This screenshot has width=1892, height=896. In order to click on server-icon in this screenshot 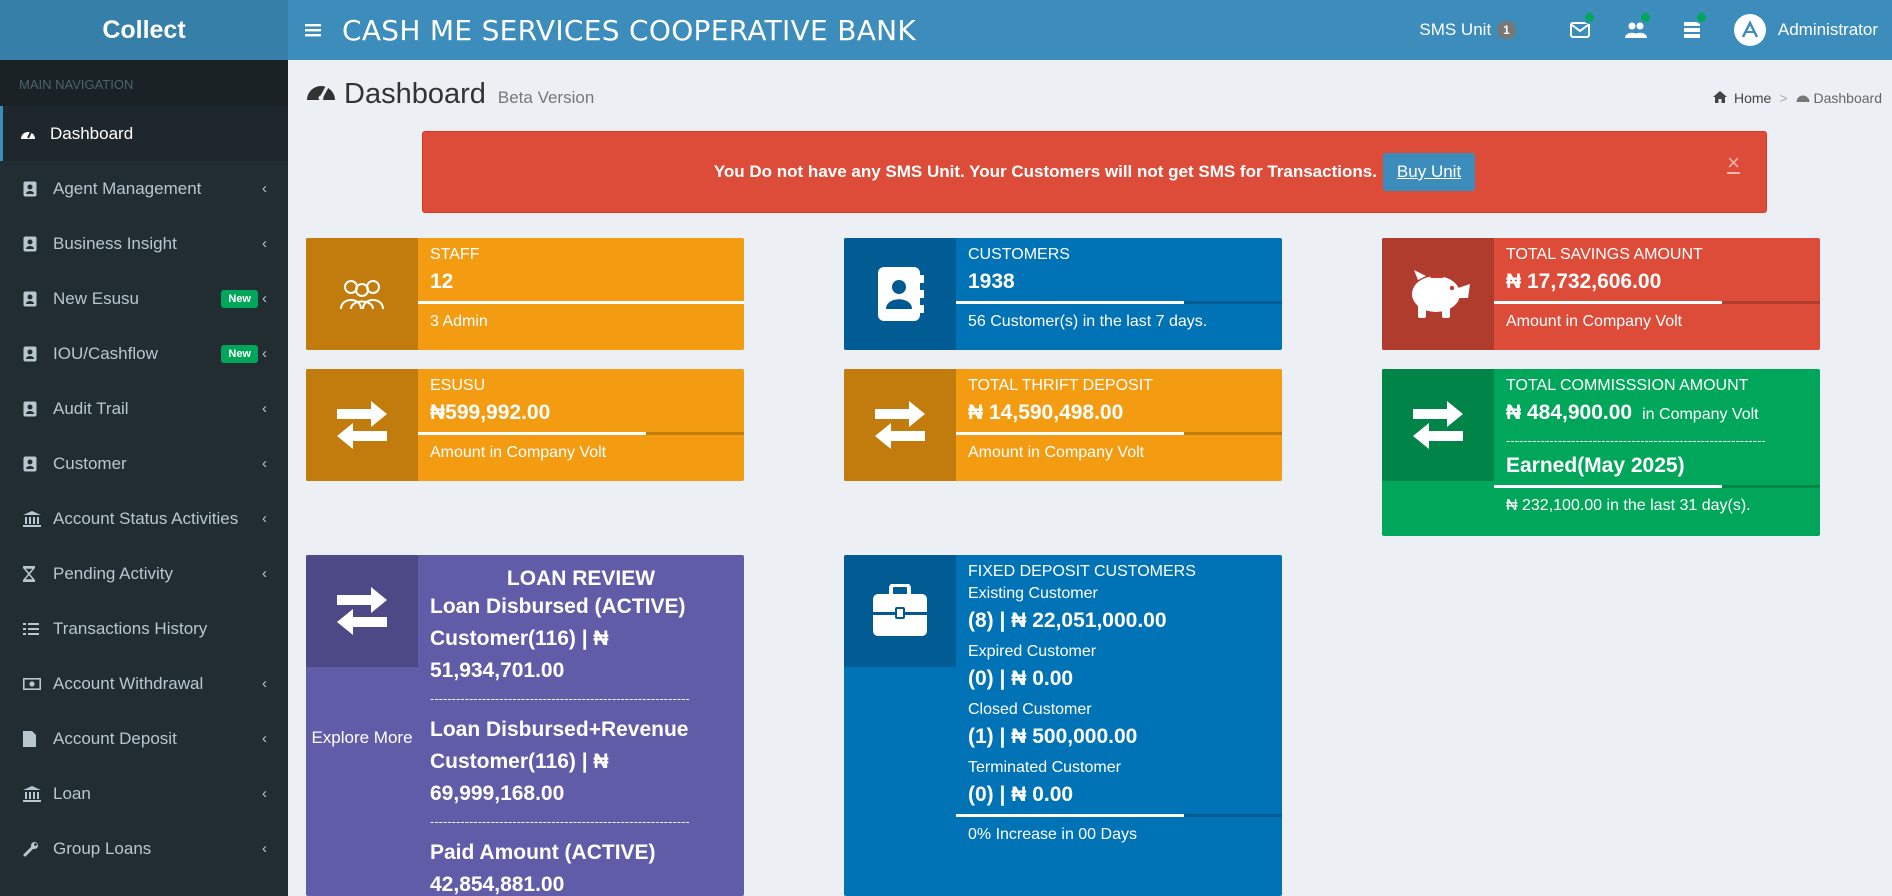, I will do `click(1692, 30)`.